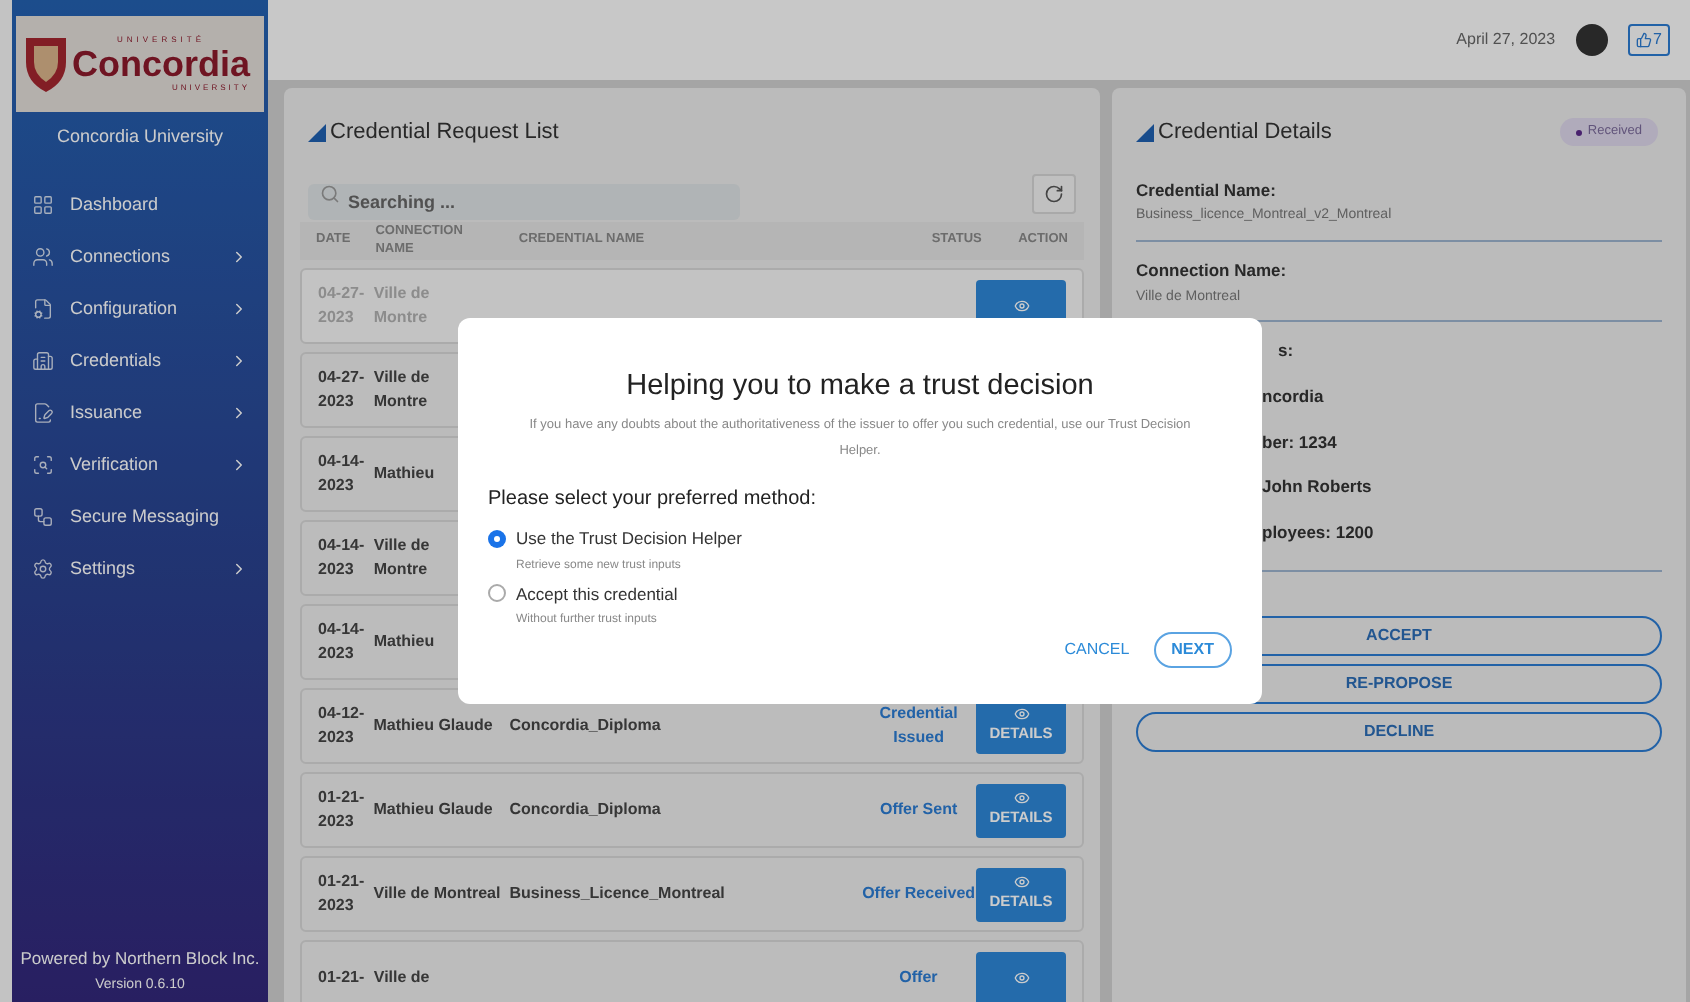 The width and height of the screenshot is (1690, 1002). What do you see at coordinates (1192, 650) in the screenshot?
I see `next-button: NEXT` at bounding box center [1192, 650].